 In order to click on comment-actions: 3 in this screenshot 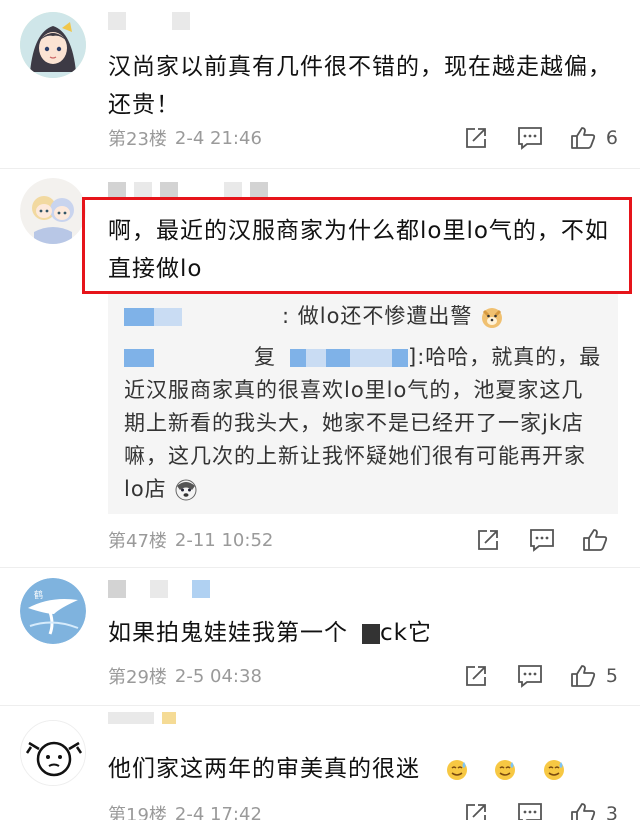, I will do `click(540, 810)`.